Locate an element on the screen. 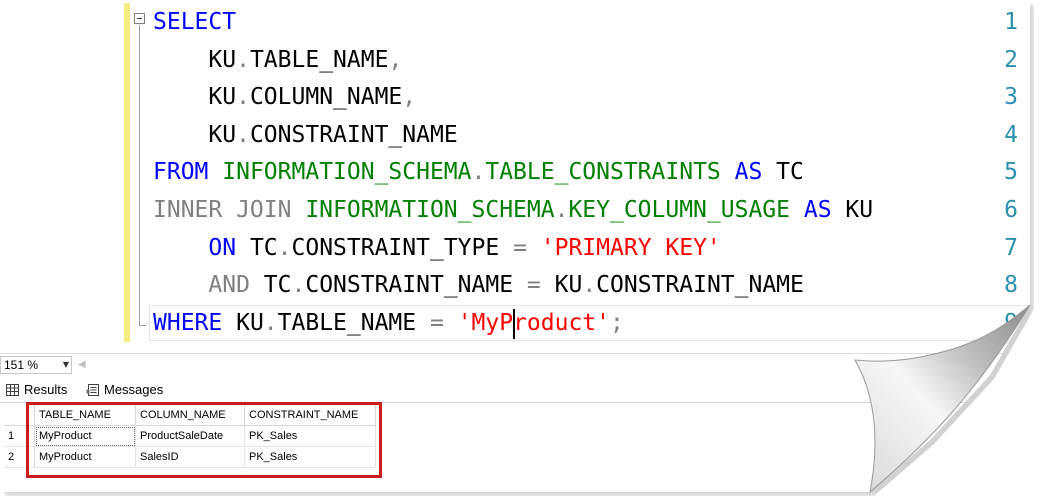 This screenshot has height=500, width=1039. tab-results-label: Results is located at coordinates (46, 389).